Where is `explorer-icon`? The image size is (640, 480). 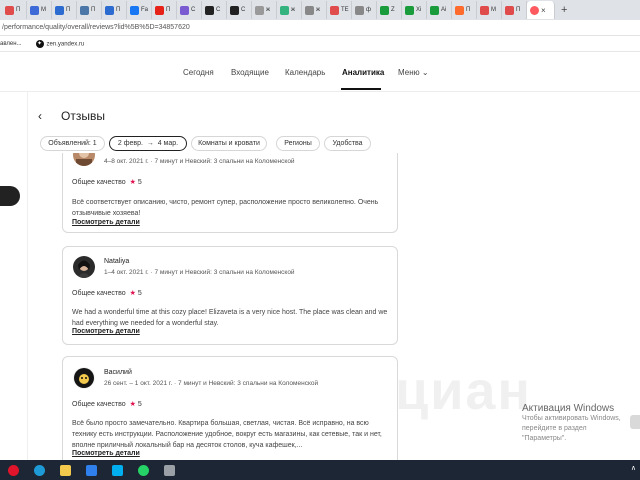 explorer-icon is located at coordinates (65, 470).